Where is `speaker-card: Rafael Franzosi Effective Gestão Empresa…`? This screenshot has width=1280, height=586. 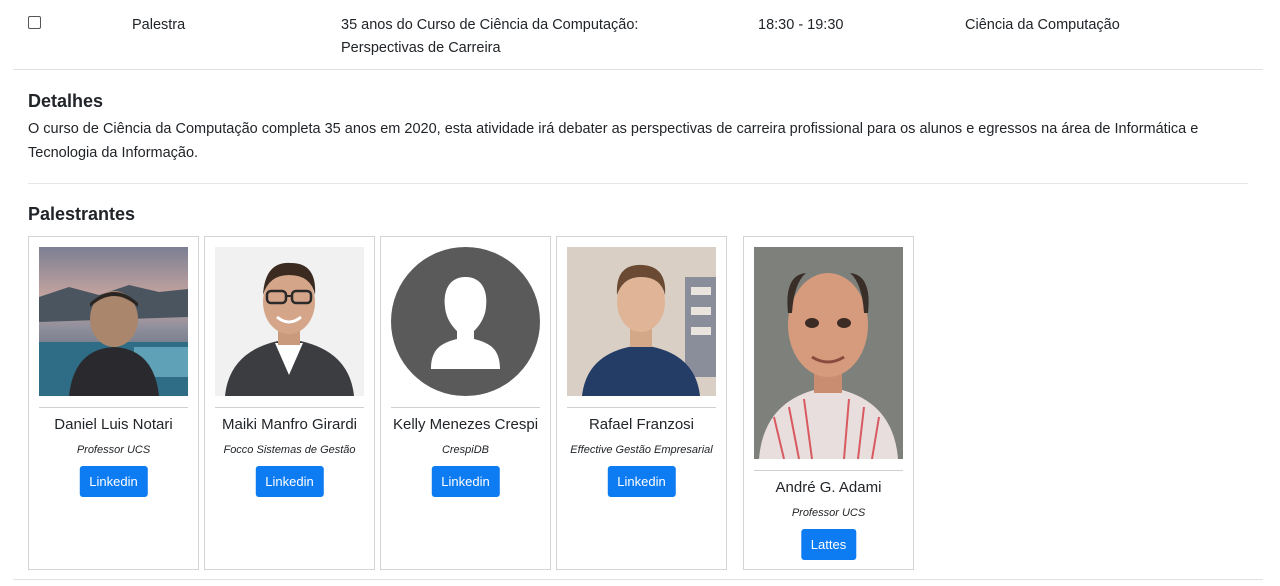
speaker-card: Rafael Franzosi Effective Gestão Empresa… is located at coordinates (641, 403).